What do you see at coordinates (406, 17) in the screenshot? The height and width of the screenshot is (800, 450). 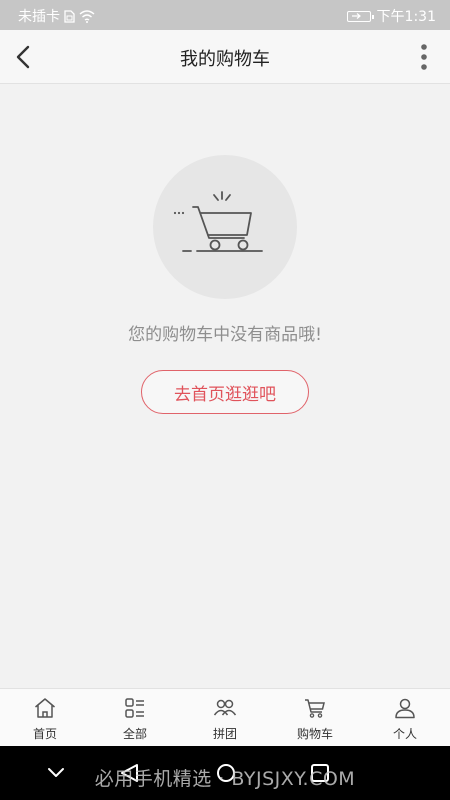 I see `status-time: 下午1:31` at bounding box center [406, 17].